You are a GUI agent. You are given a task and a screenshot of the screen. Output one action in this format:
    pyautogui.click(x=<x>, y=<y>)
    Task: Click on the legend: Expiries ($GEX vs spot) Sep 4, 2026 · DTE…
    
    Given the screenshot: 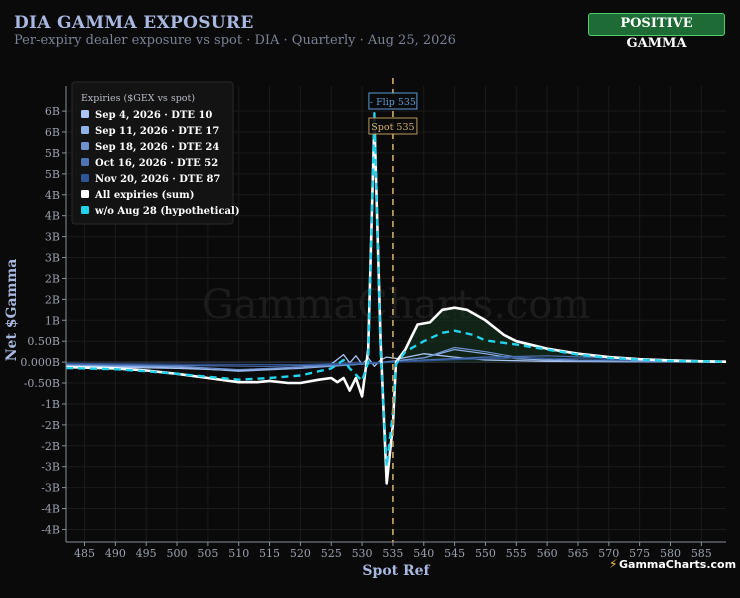 What is the action you would take?
    pyautogui.click(x=155, y=153)
    